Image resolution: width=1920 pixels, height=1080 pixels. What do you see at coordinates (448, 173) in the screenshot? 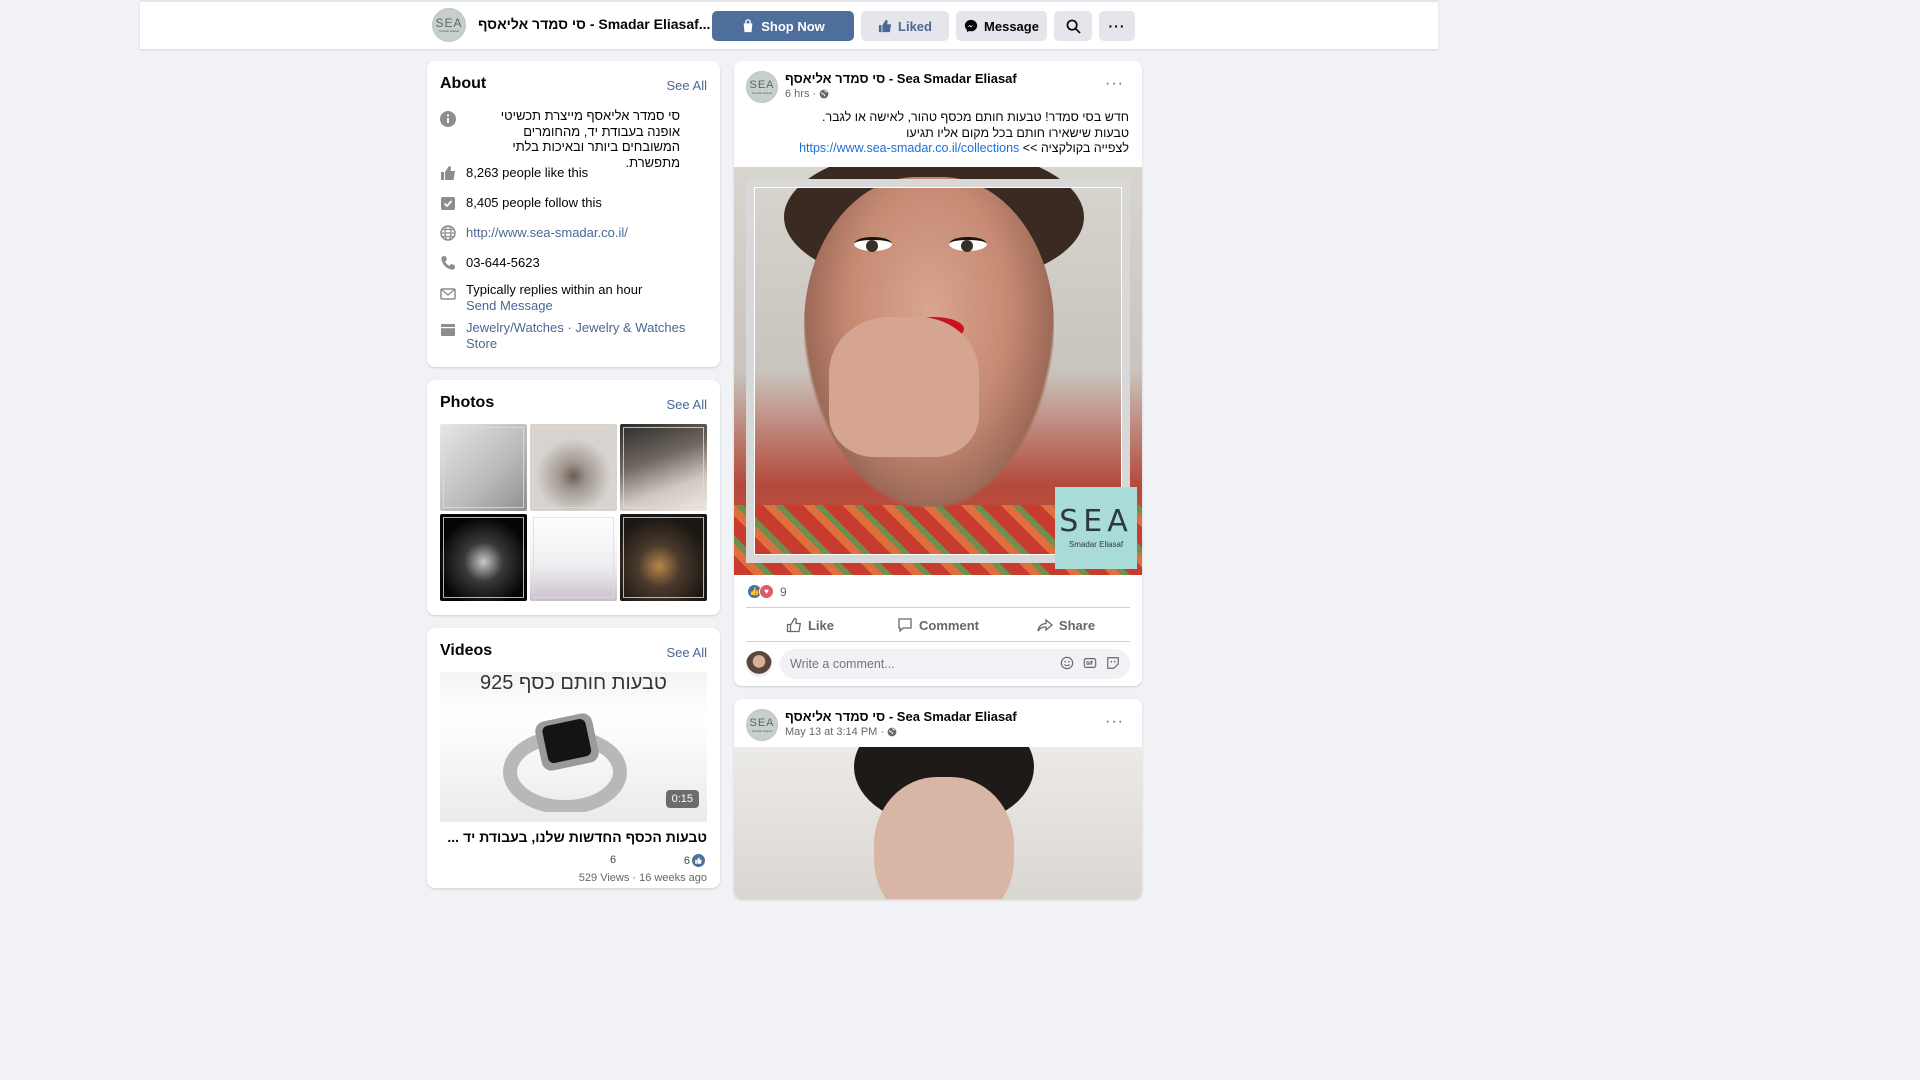
I see `thumbs-up-icon` at bounding box center [448, 173].